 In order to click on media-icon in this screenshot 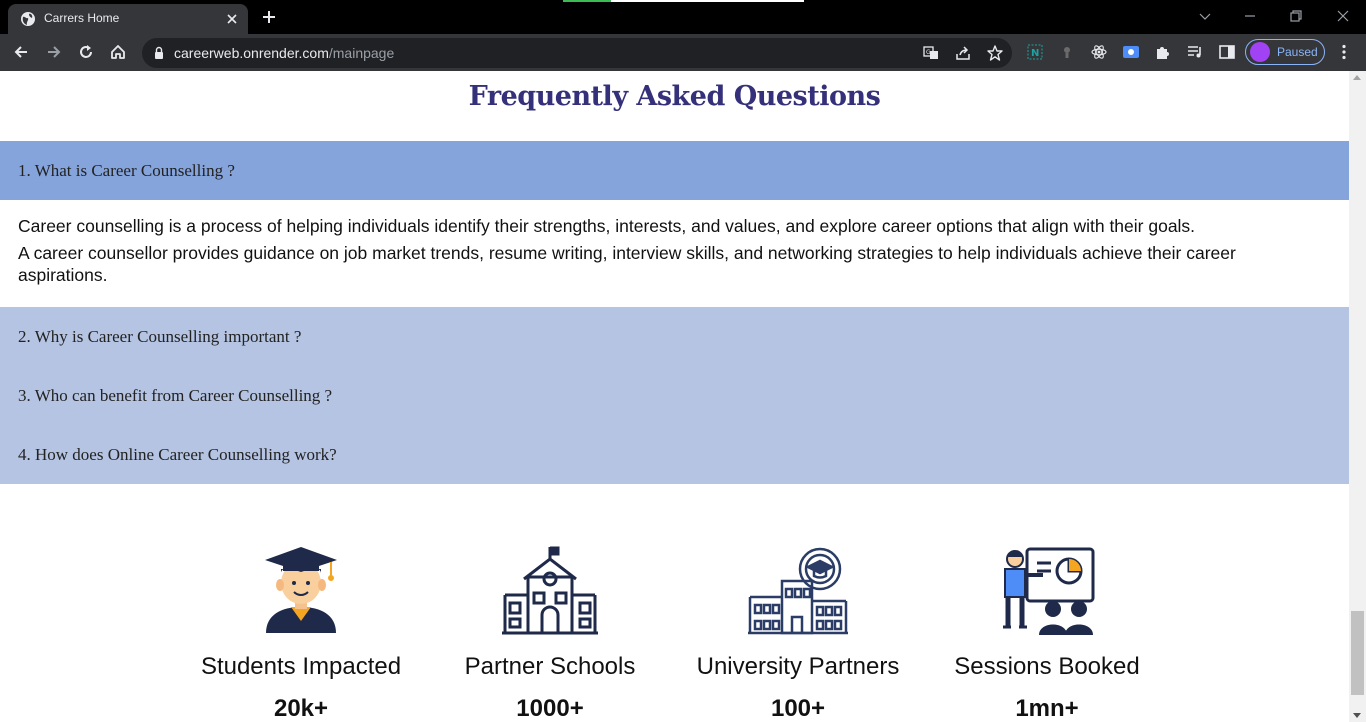, I will do `click(1195, 52)`.